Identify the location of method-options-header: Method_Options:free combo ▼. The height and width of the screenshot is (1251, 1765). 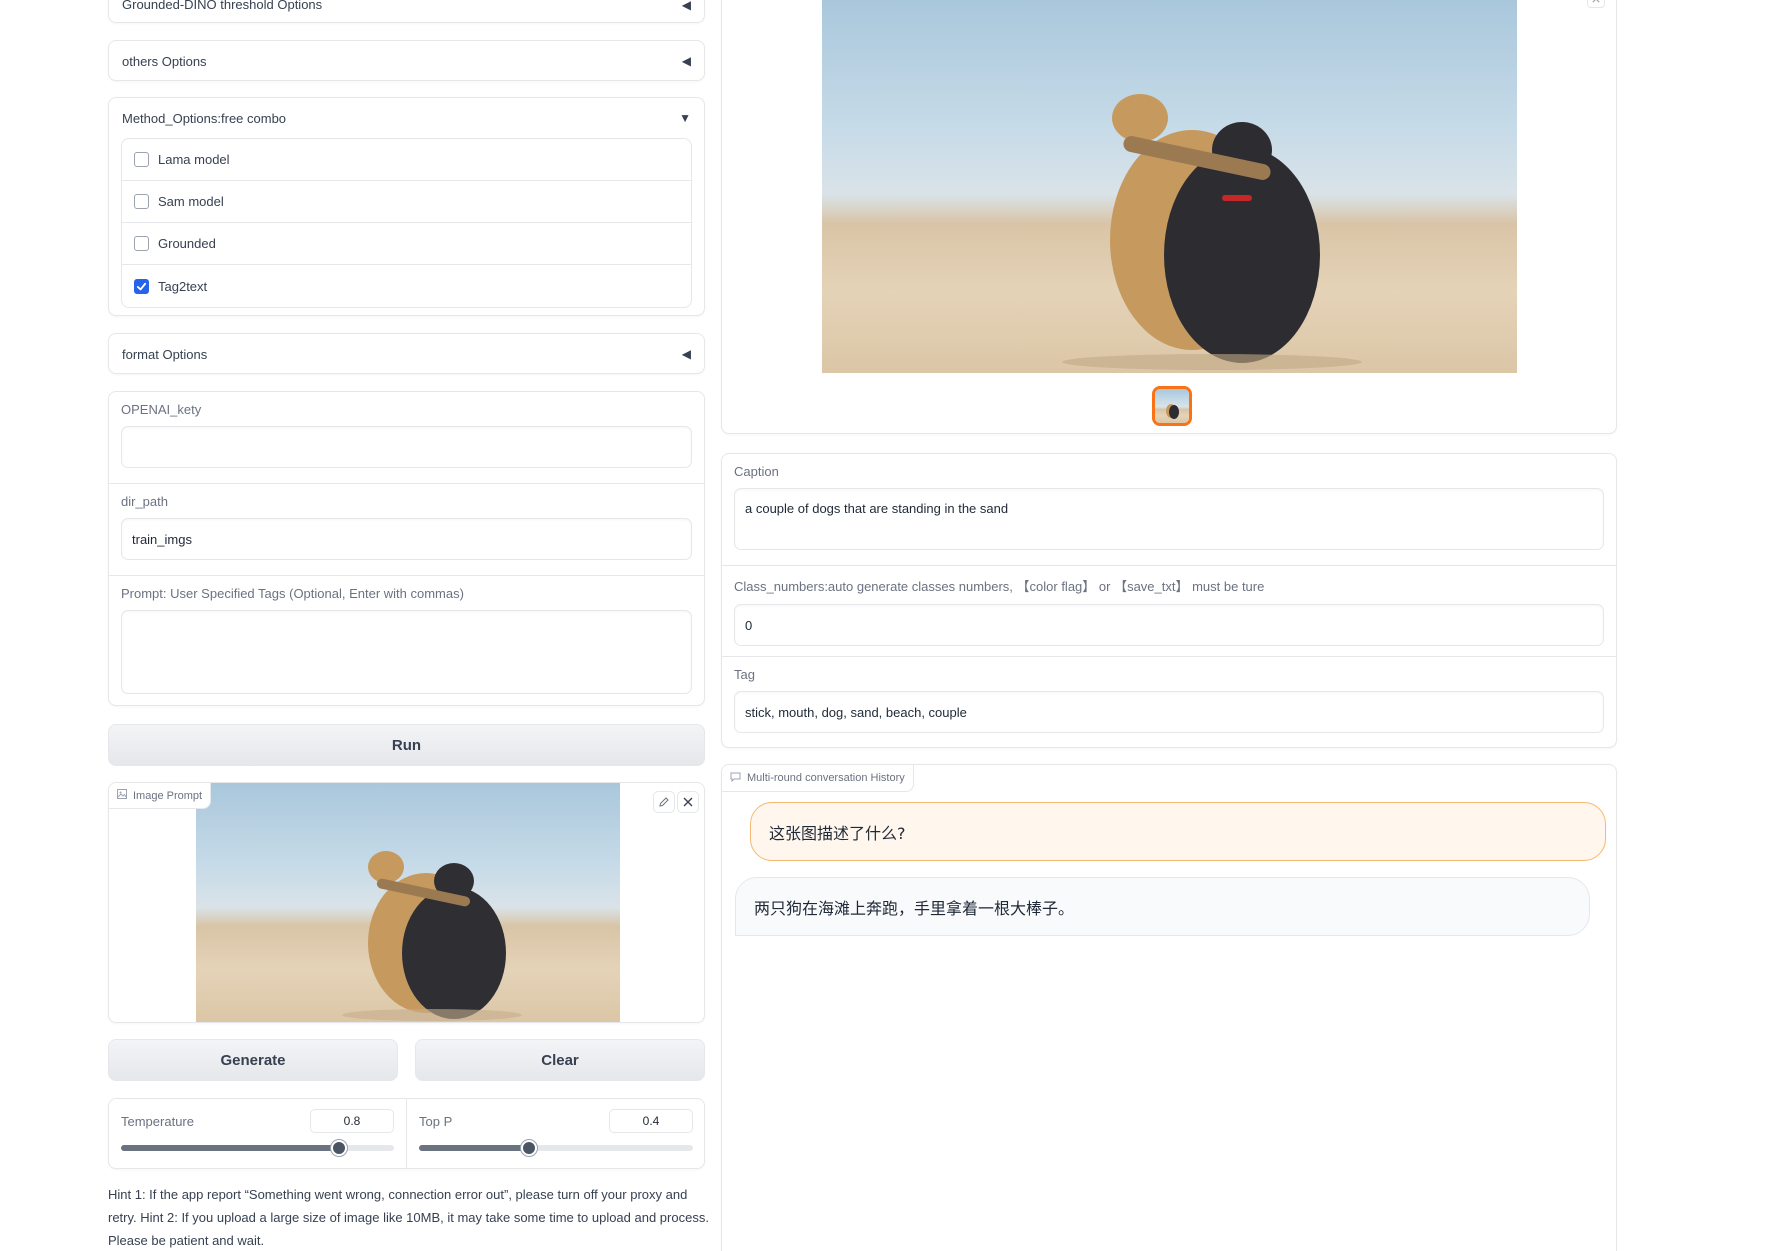
(406, 118).